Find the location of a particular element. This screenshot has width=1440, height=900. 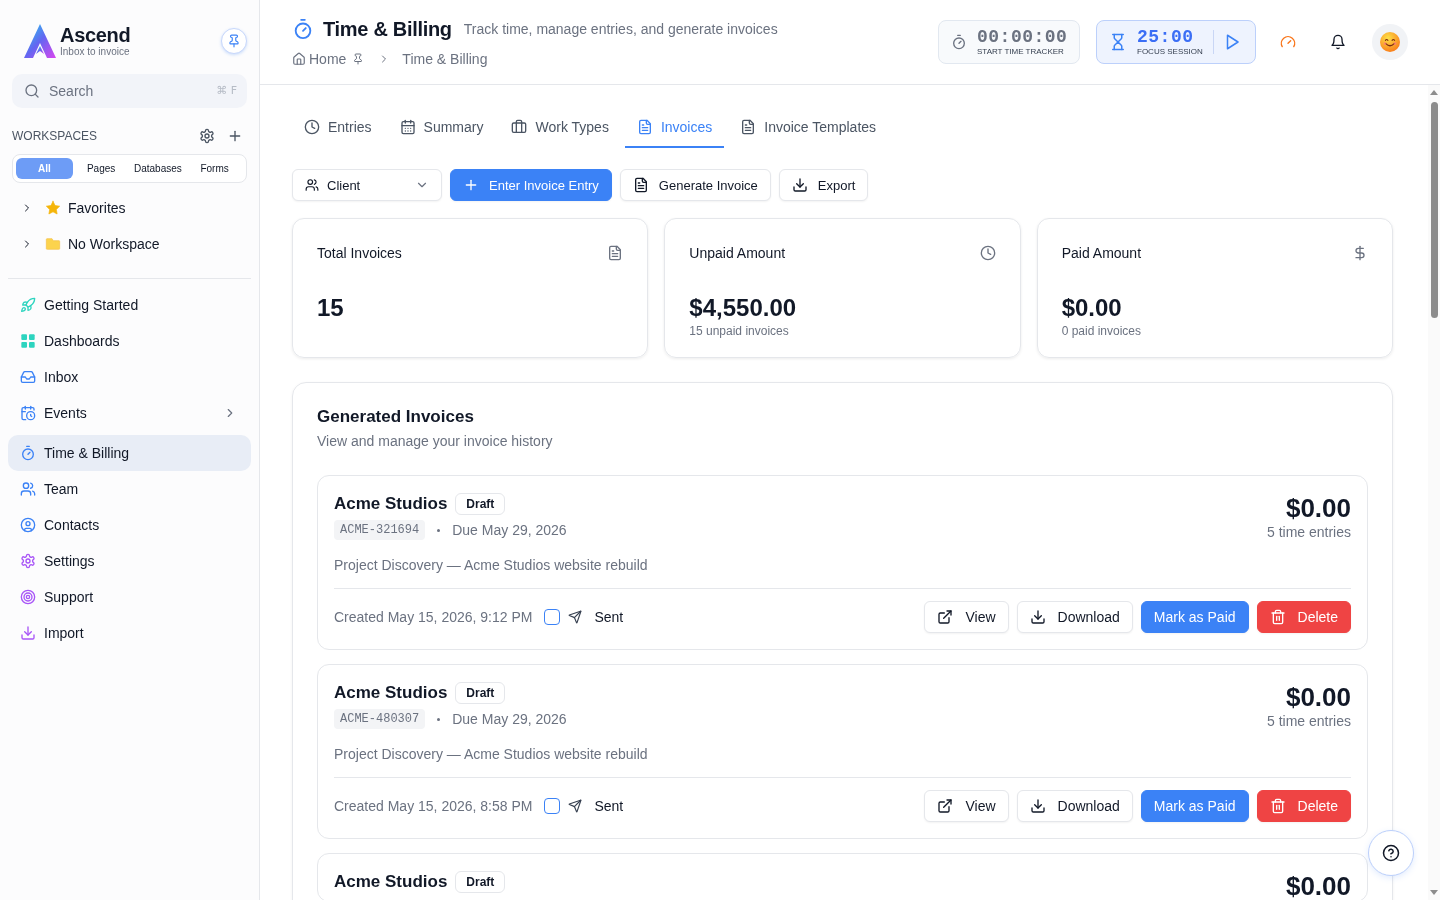

tab: Invoice Templates is located at coordinates (808, 128).